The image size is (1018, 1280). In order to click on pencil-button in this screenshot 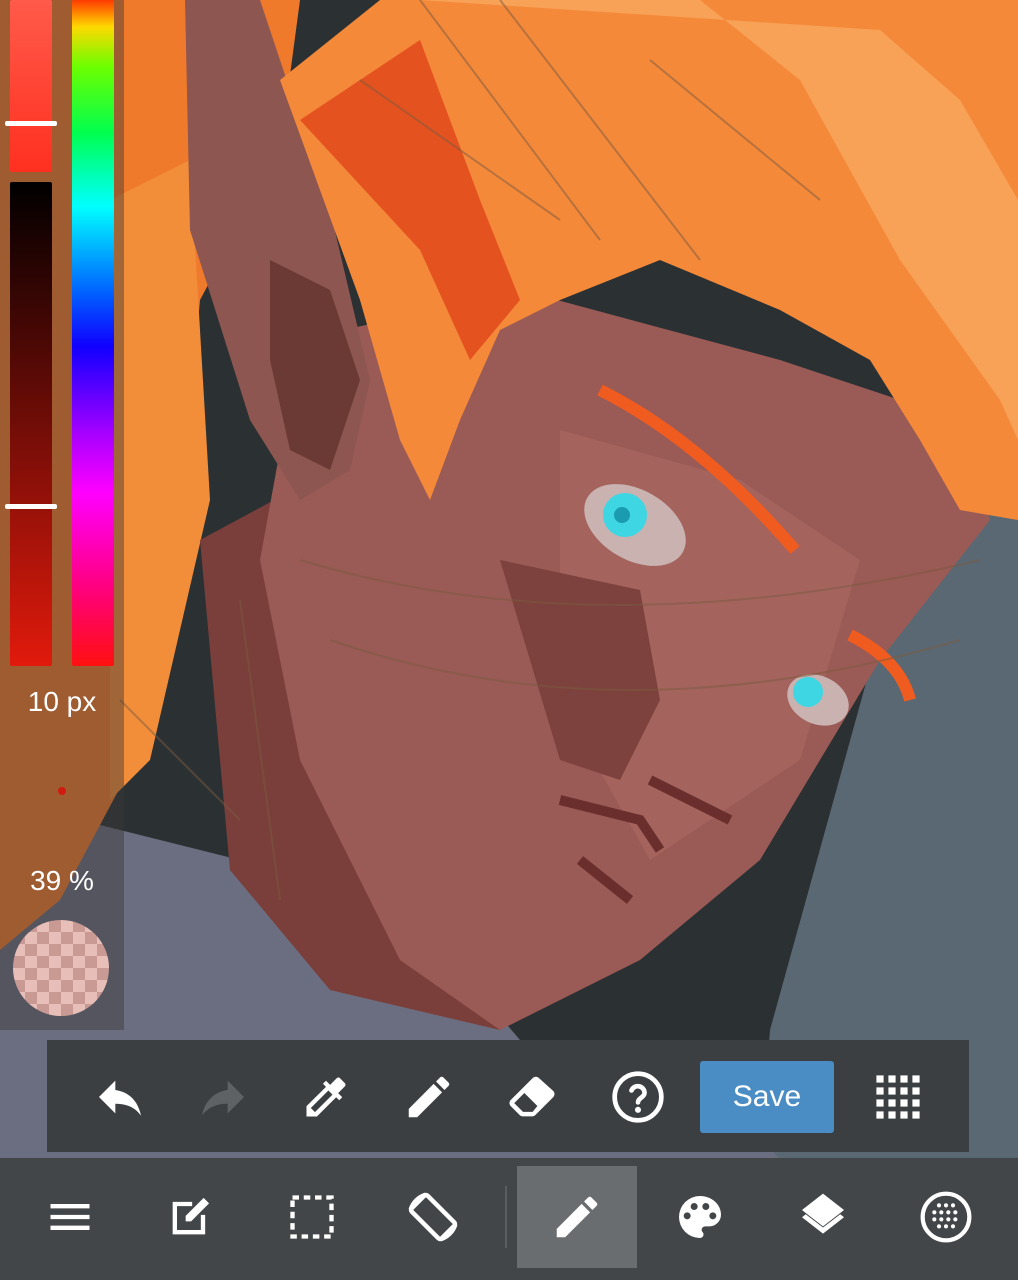, I will do `click(429, 1097)`.